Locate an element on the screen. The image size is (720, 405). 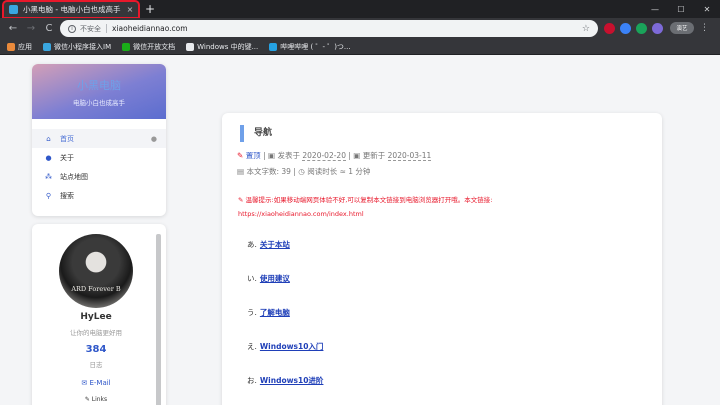
tab-strip: 小黑电脑 - 电脑小白也成高手 × + — ☐ ✕ is located at coordinates (360, 9).